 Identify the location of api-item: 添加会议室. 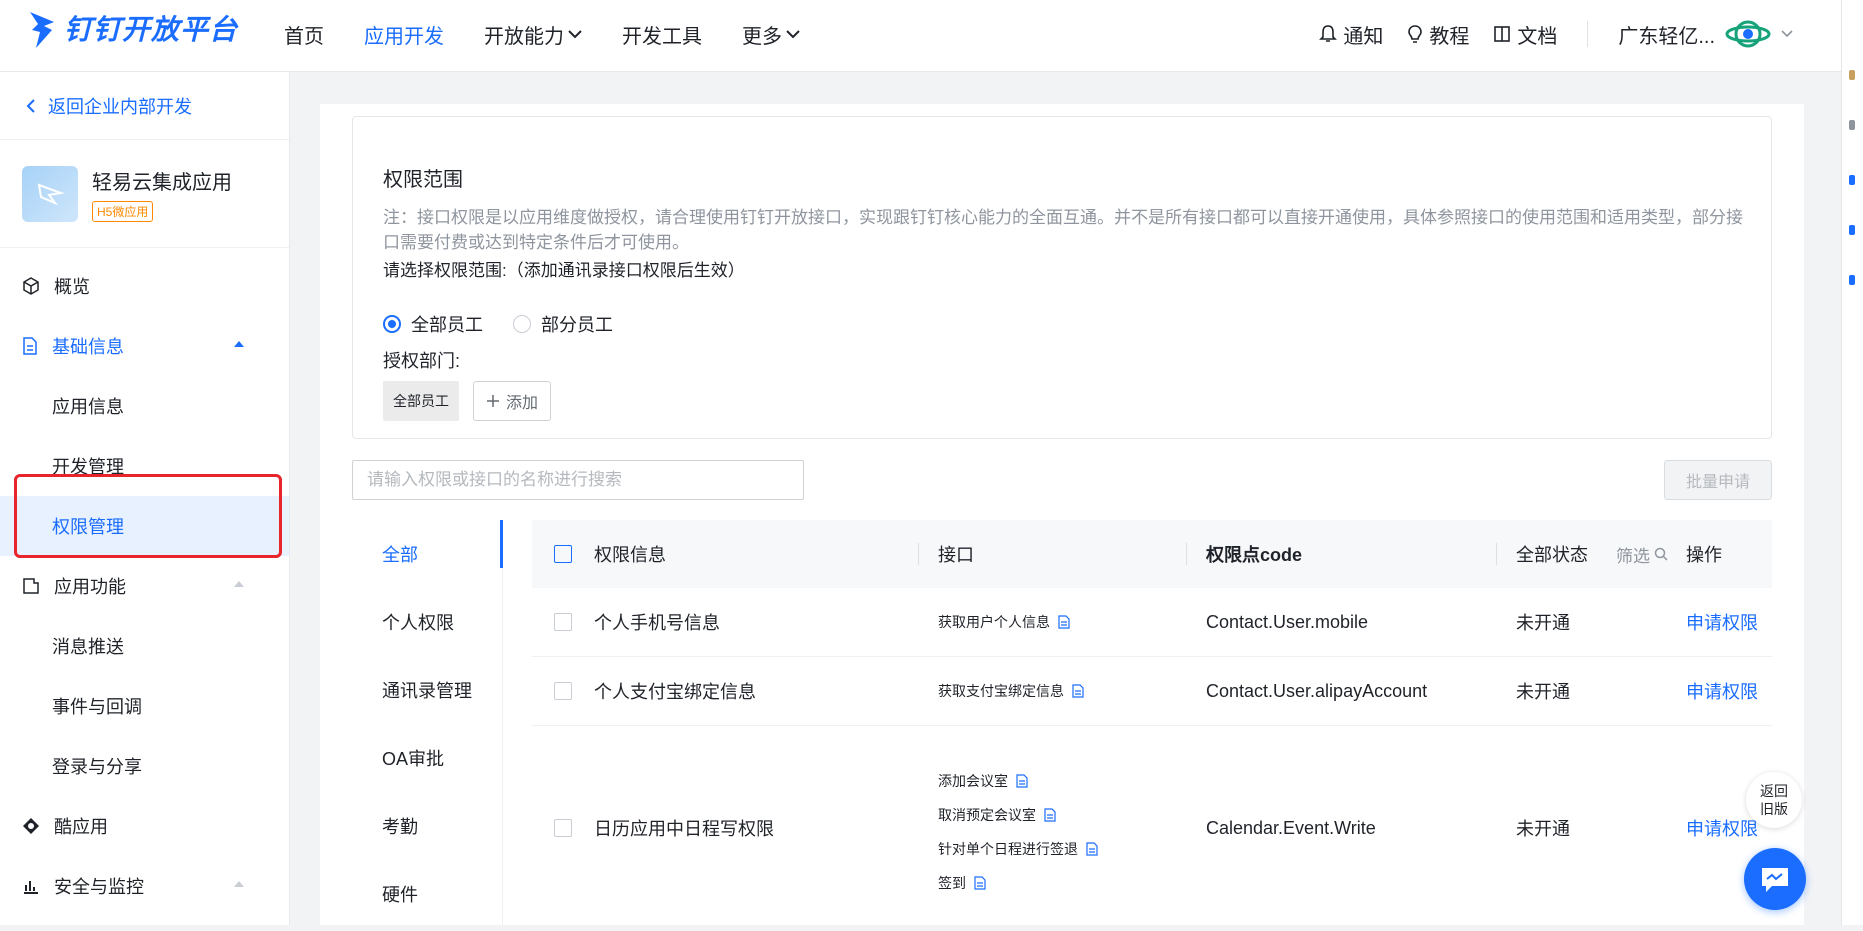
(1062, 781).